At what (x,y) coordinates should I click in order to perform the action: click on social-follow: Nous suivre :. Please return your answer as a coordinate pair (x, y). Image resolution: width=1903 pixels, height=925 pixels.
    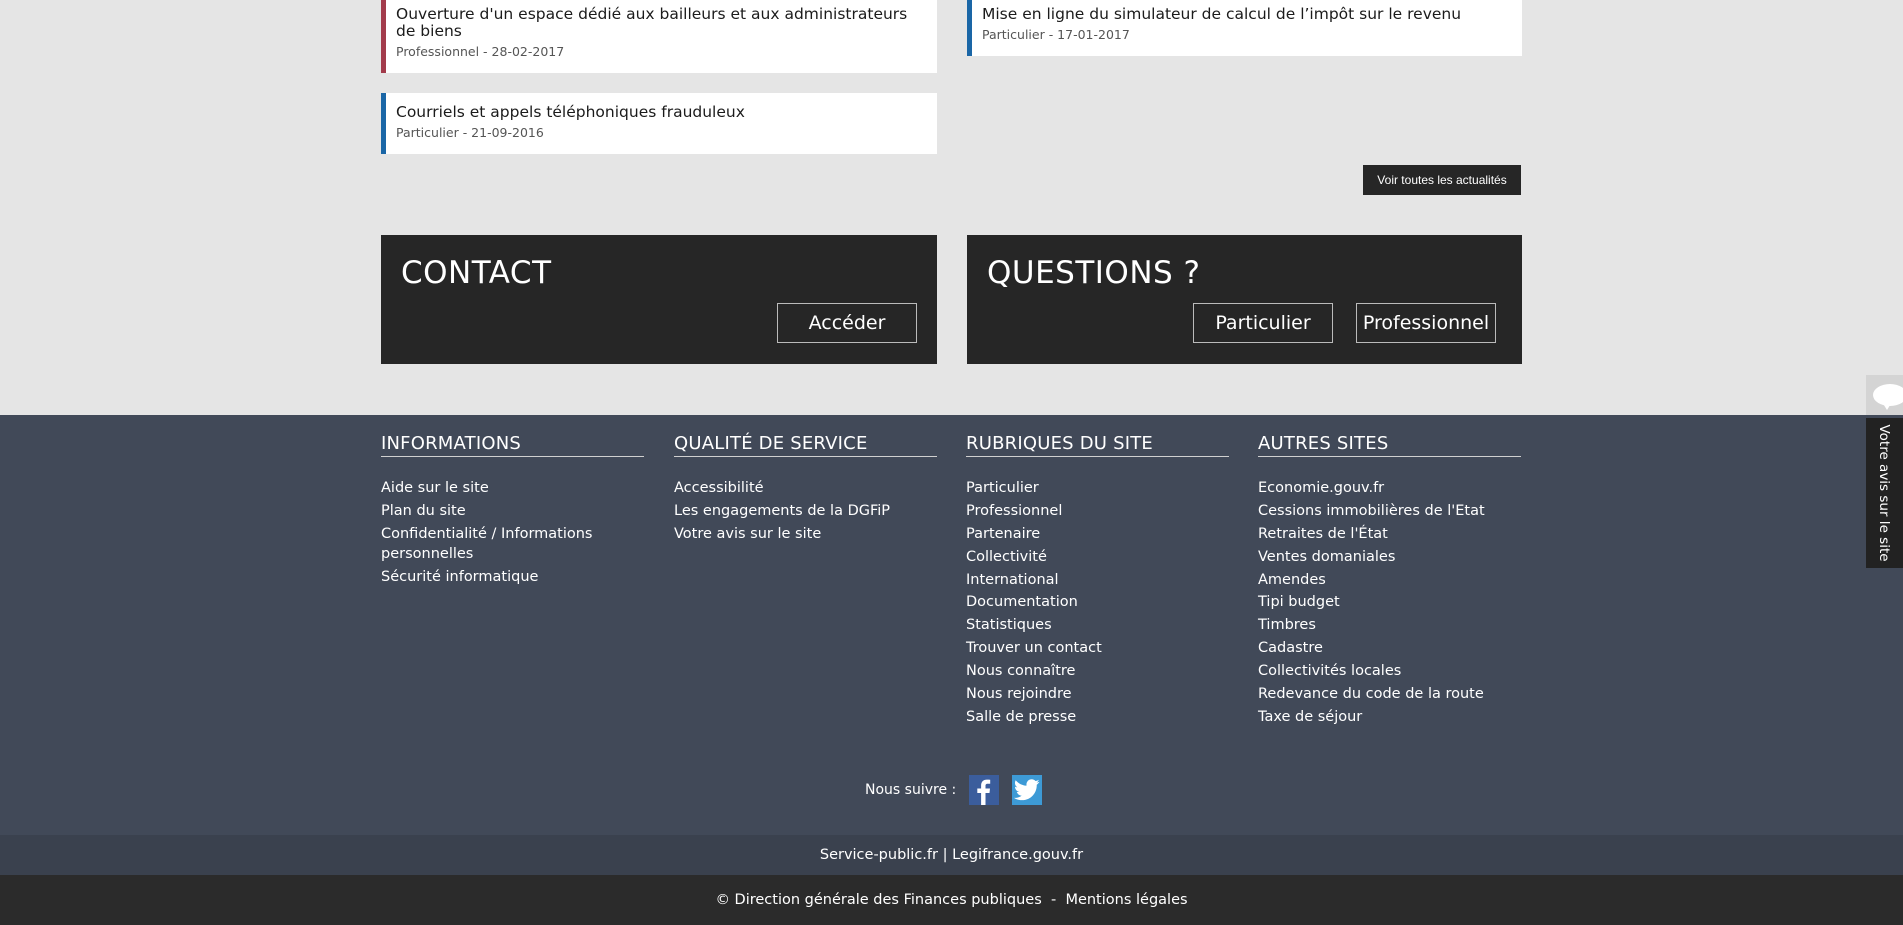
    Looking at the image, I should click on (960, 790).